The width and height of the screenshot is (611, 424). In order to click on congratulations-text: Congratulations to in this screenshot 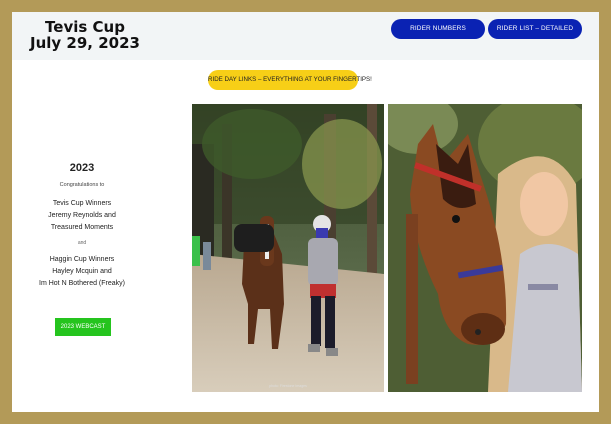, I will do `click(82, 185)`.